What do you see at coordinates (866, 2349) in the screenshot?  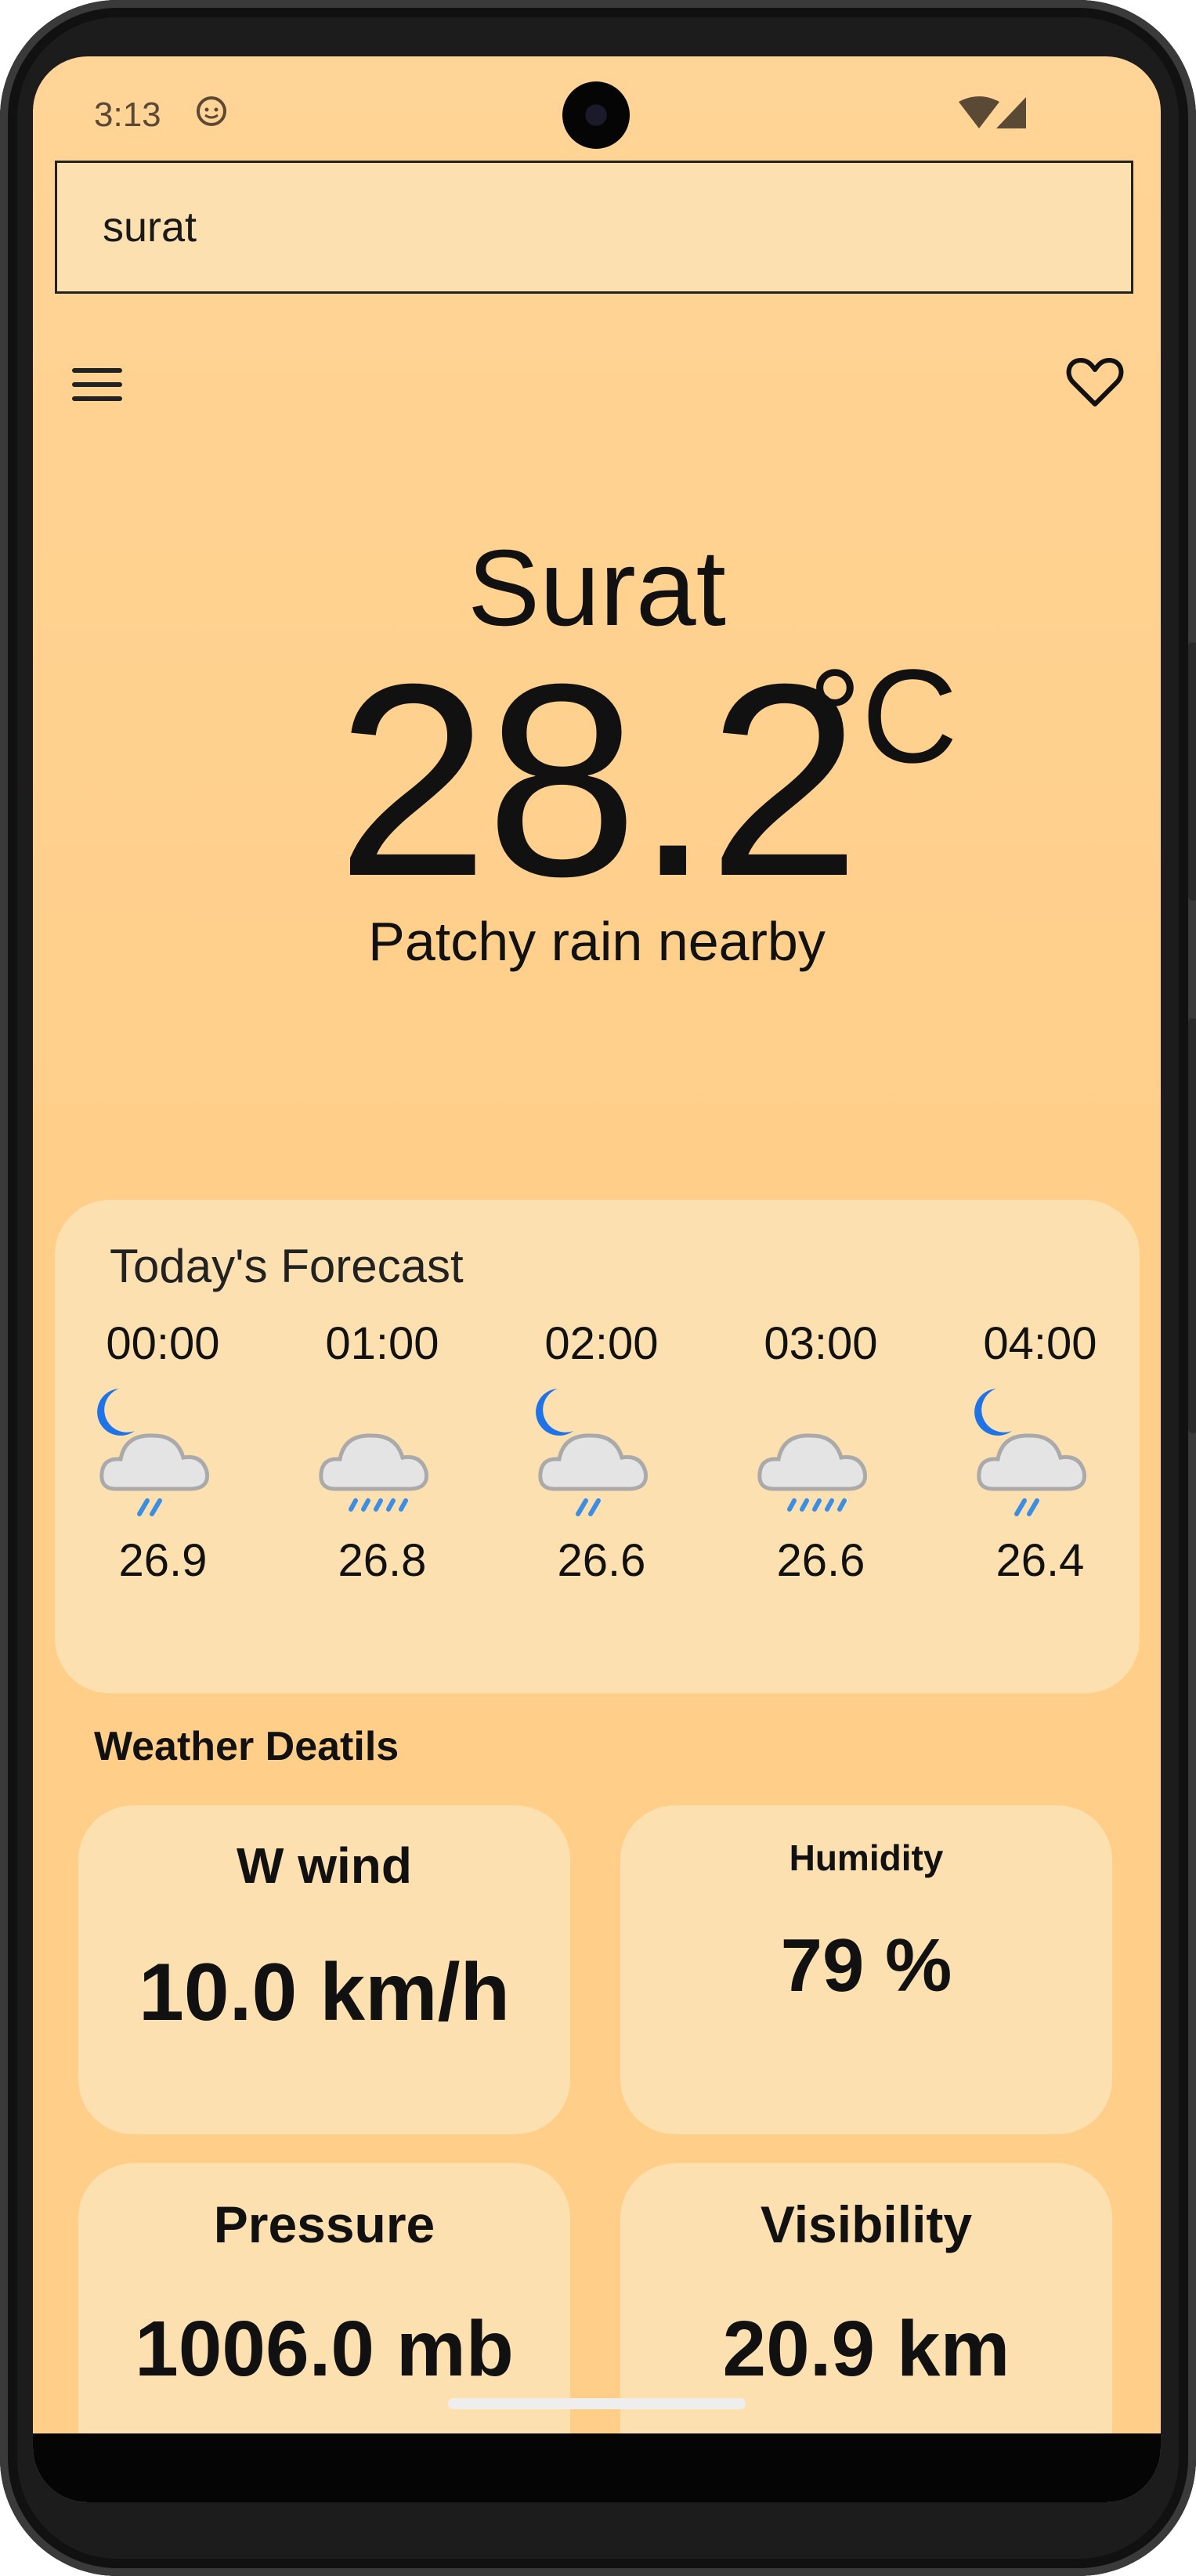 I see `visibility-value: 20.9 km` at bounding box center [866, 2349].